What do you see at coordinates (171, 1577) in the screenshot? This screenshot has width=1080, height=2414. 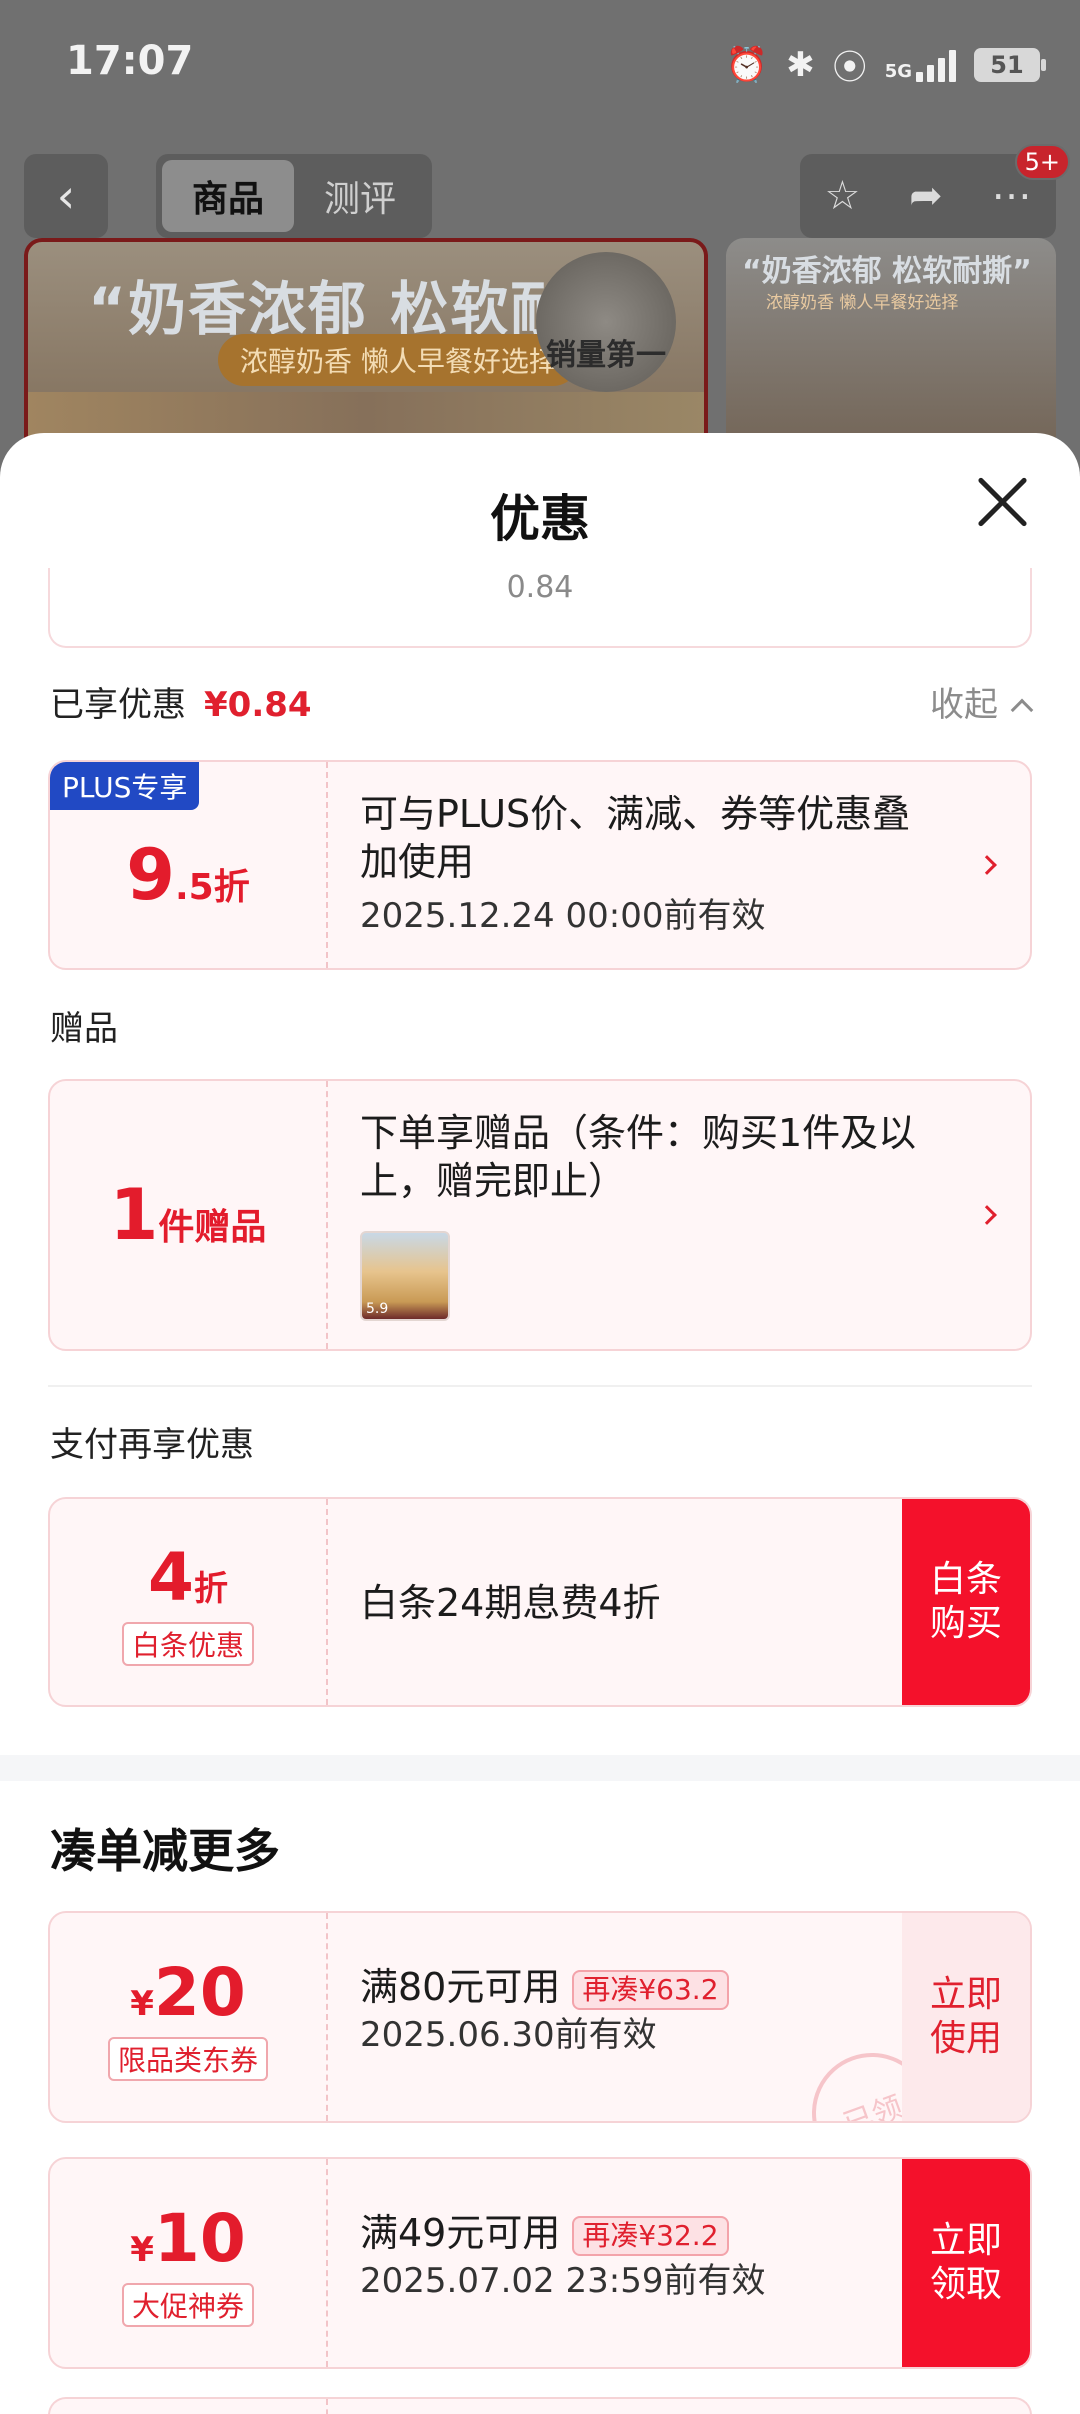 I see `baitiao-main: 4` at bounding box center [171, 1577].